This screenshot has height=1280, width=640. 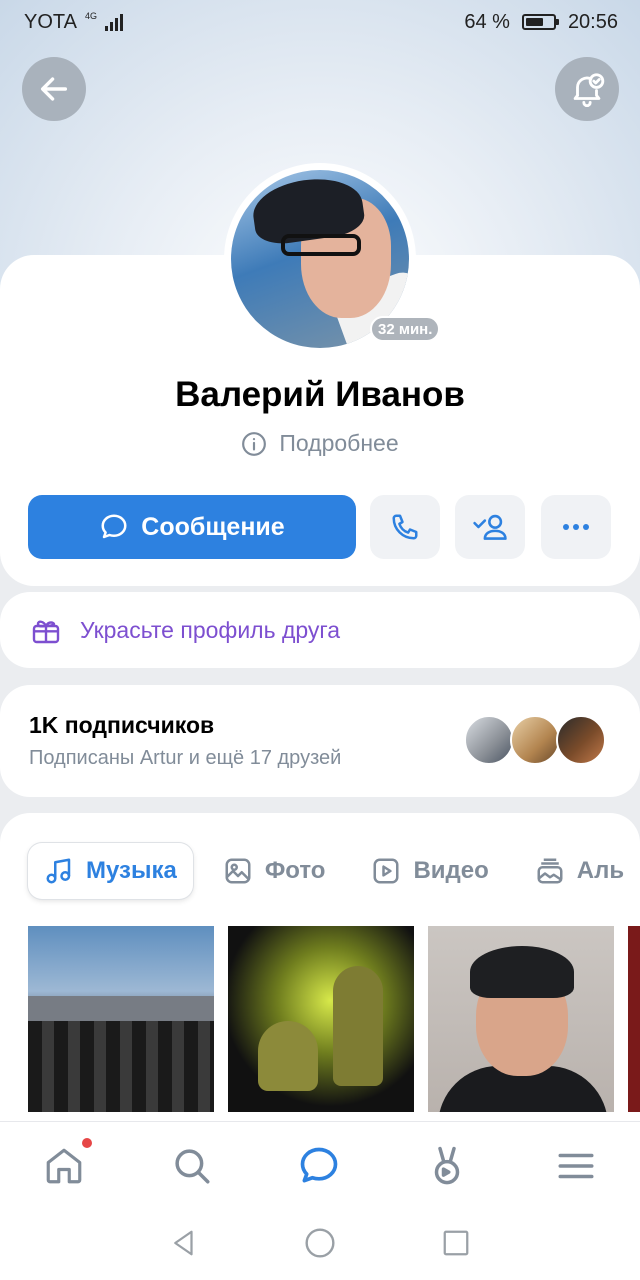 What do you see at coordinates (185, 758) in the screenshot?
I see `mutual-followers: Подписаны Artur и ещё 17 друзей` at bounding box center [185, 758].